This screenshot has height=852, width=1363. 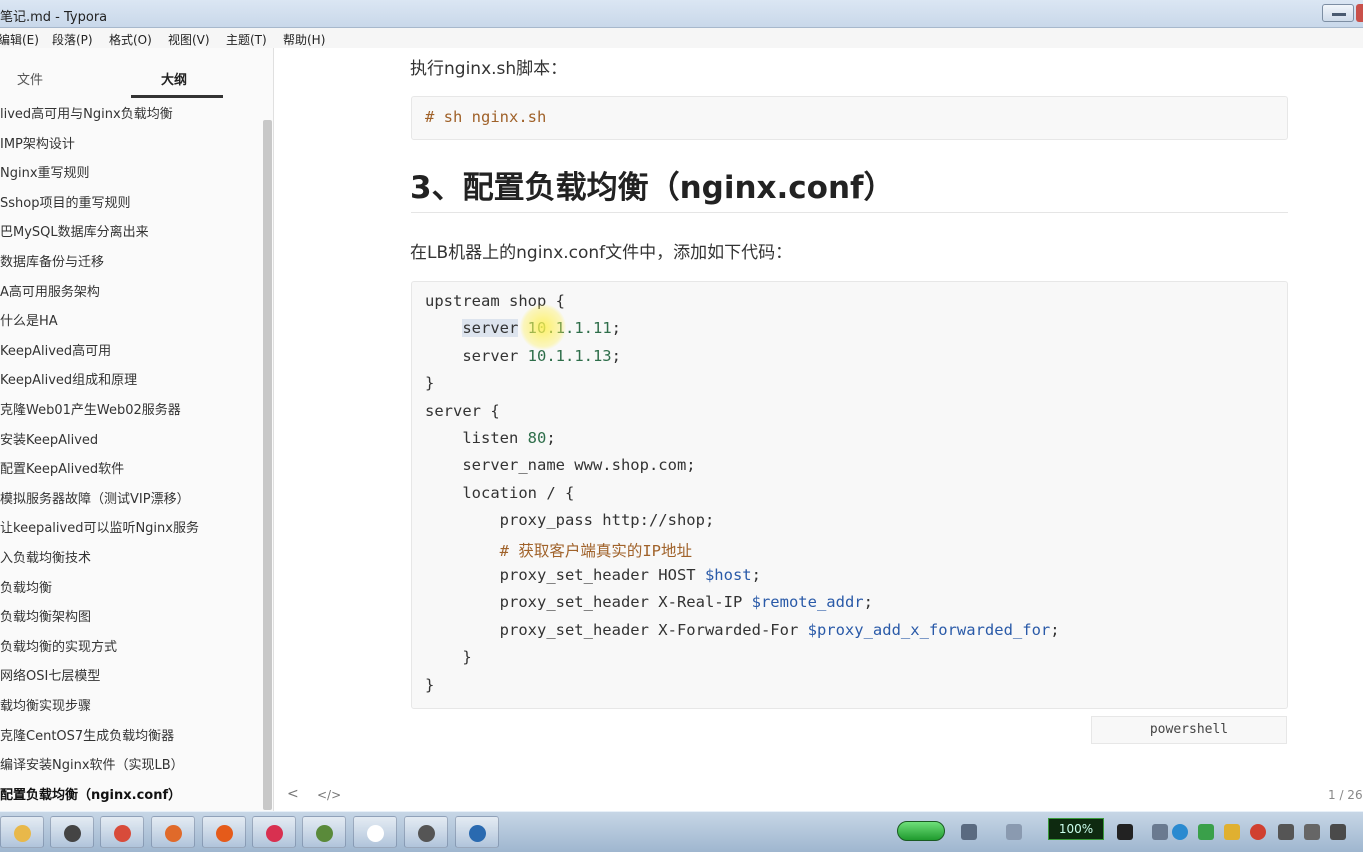 I want to click on menu-view: 视图(V), so click(x=189, y=39).